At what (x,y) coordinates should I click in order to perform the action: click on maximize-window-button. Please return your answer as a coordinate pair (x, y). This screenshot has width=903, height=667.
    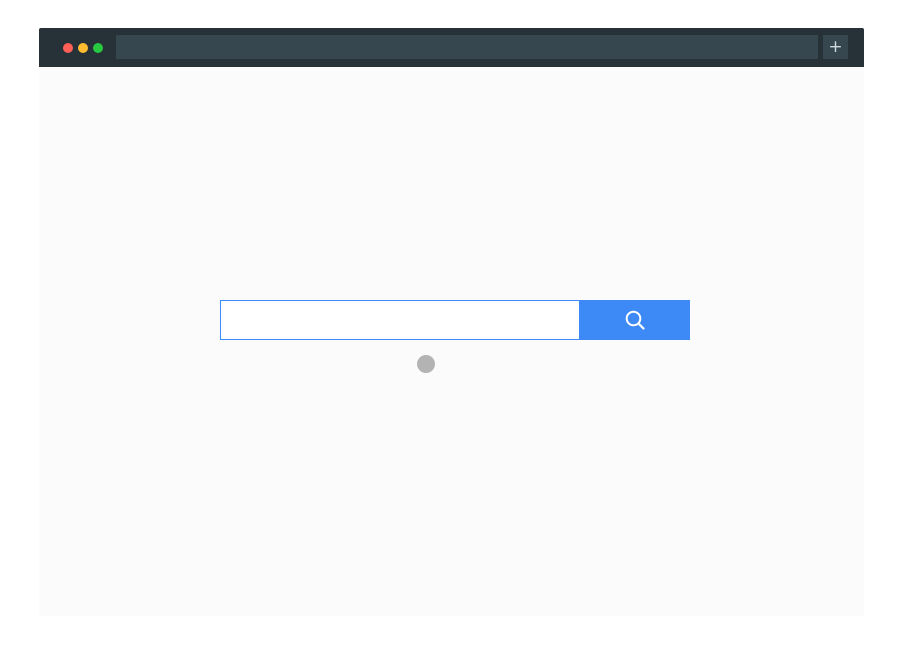
    Looking at the image, I should click on (98, 48).